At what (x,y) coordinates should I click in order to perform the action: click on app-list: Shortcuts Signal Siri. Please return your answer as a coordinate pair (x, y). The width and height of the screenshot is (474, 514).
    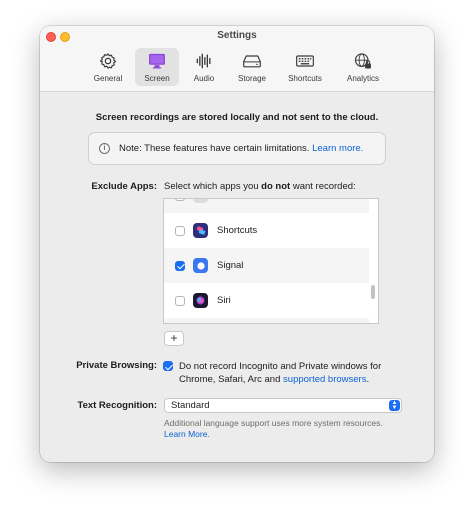
    Looking at the image, I should click on (271, 261).